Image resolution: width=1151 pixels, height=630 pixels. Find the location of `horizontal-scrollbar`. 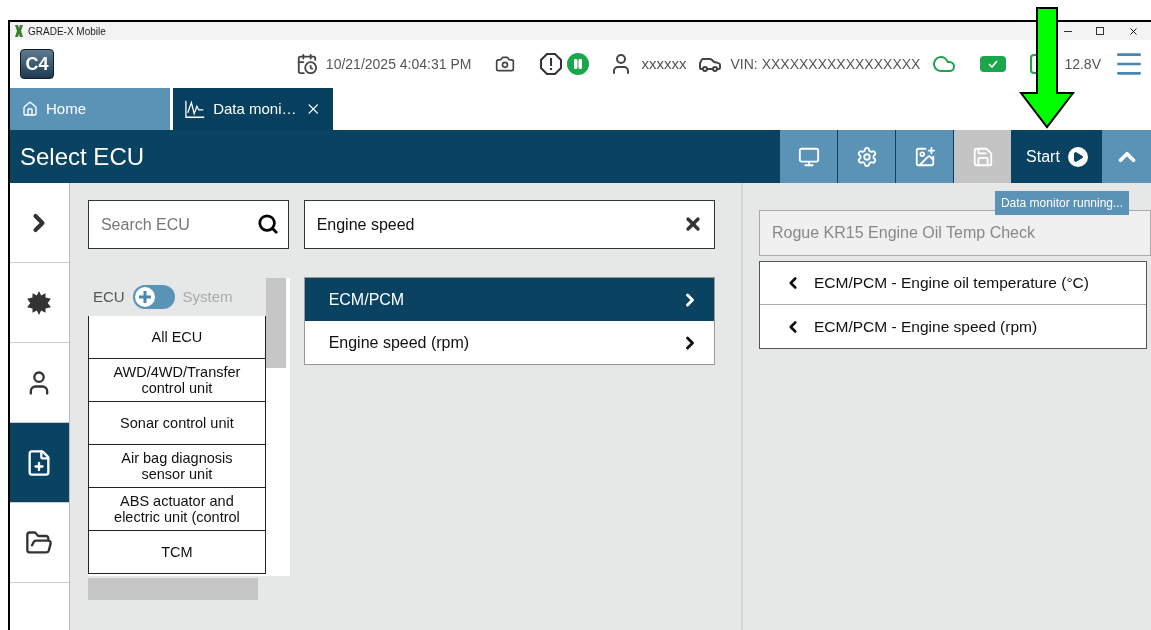

horizontal-scrollbar is located at coordinates (172, 589).